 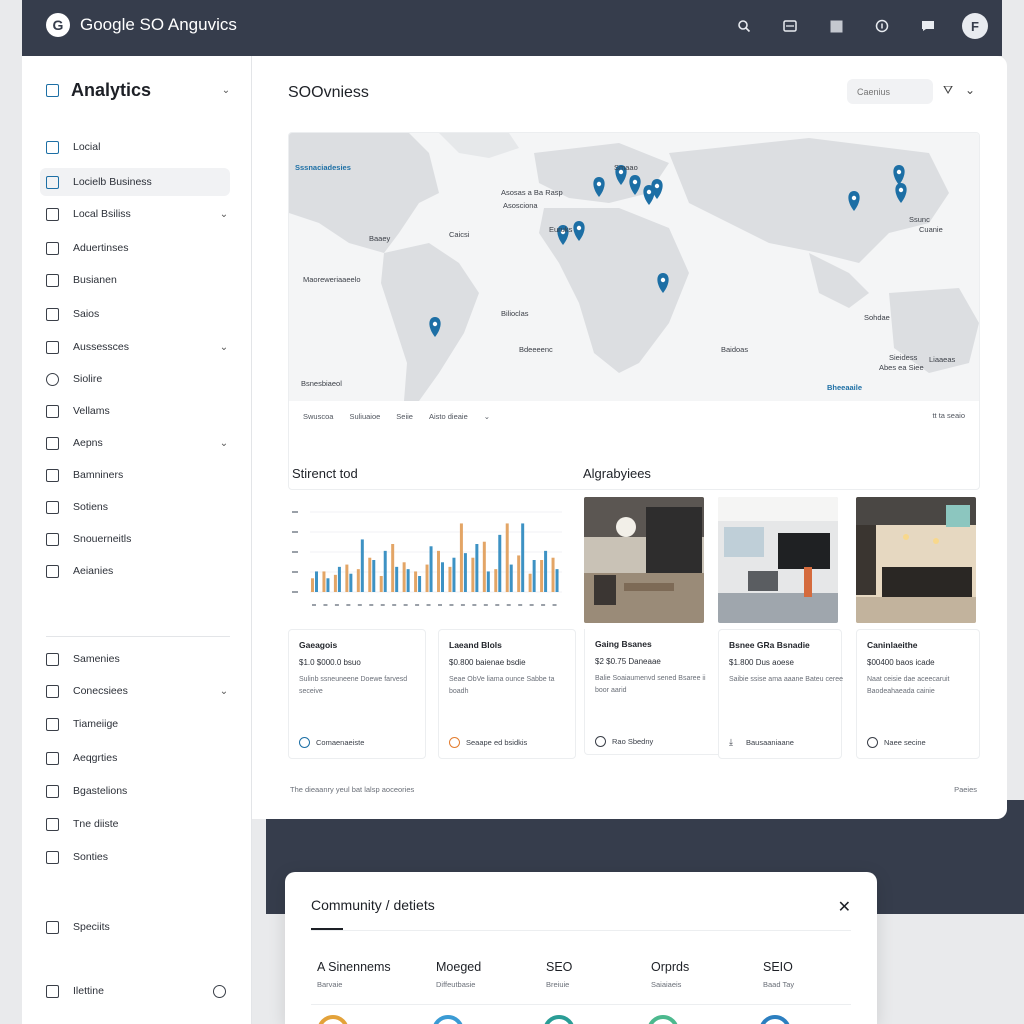 I want to click on search-icon, so click(x=744, y=26).